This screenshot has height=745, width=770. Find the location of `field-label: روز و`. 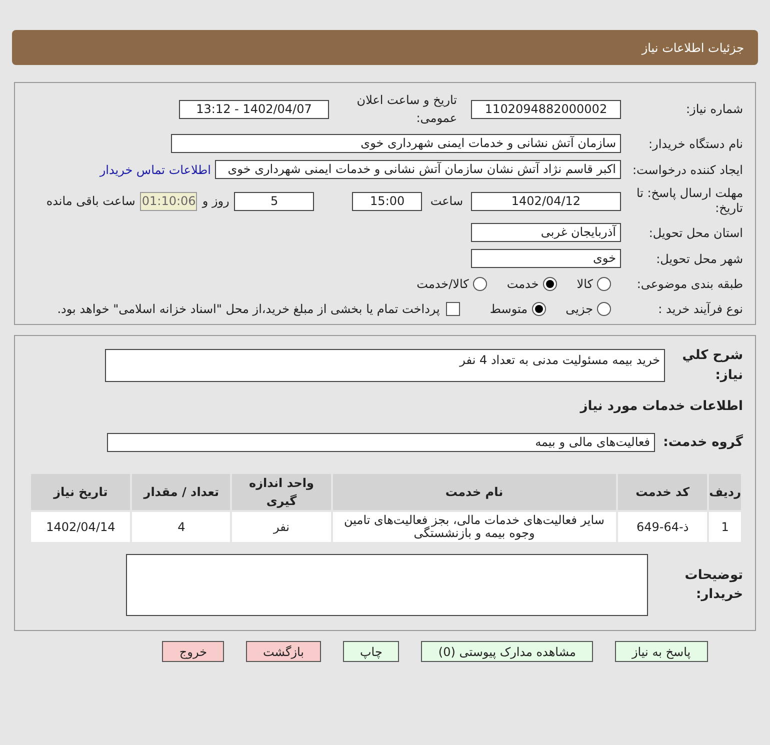

field-label: روز و is located at coordinates (216, 201).